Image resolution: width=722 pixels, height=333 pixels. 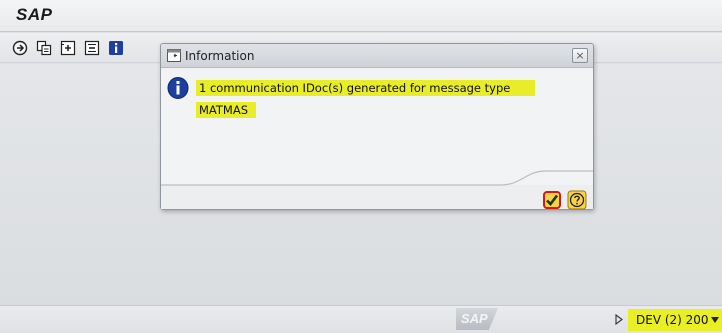 I want to click on collapse-icon, so click(x=92, y=48).